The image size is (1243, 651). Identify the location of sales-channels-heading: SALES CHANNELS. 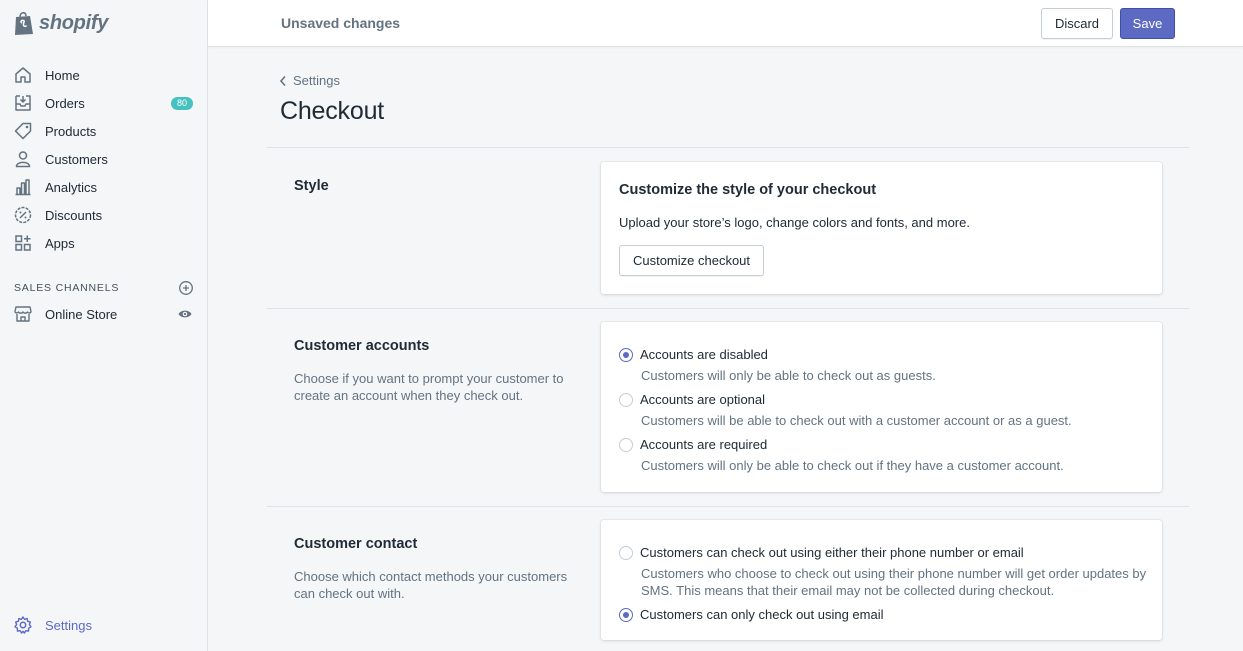
(104, 288).